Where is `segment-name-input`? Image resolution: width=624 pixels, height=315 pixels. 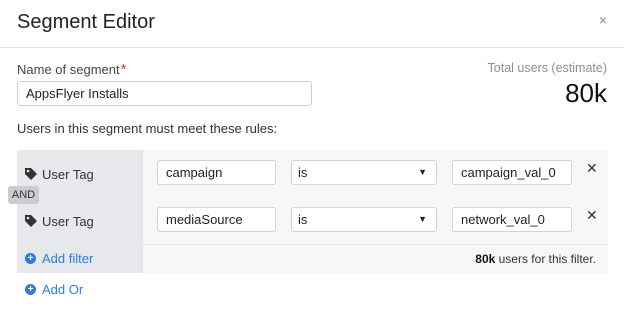 segment-name-input is located at coordinates (164, 93).